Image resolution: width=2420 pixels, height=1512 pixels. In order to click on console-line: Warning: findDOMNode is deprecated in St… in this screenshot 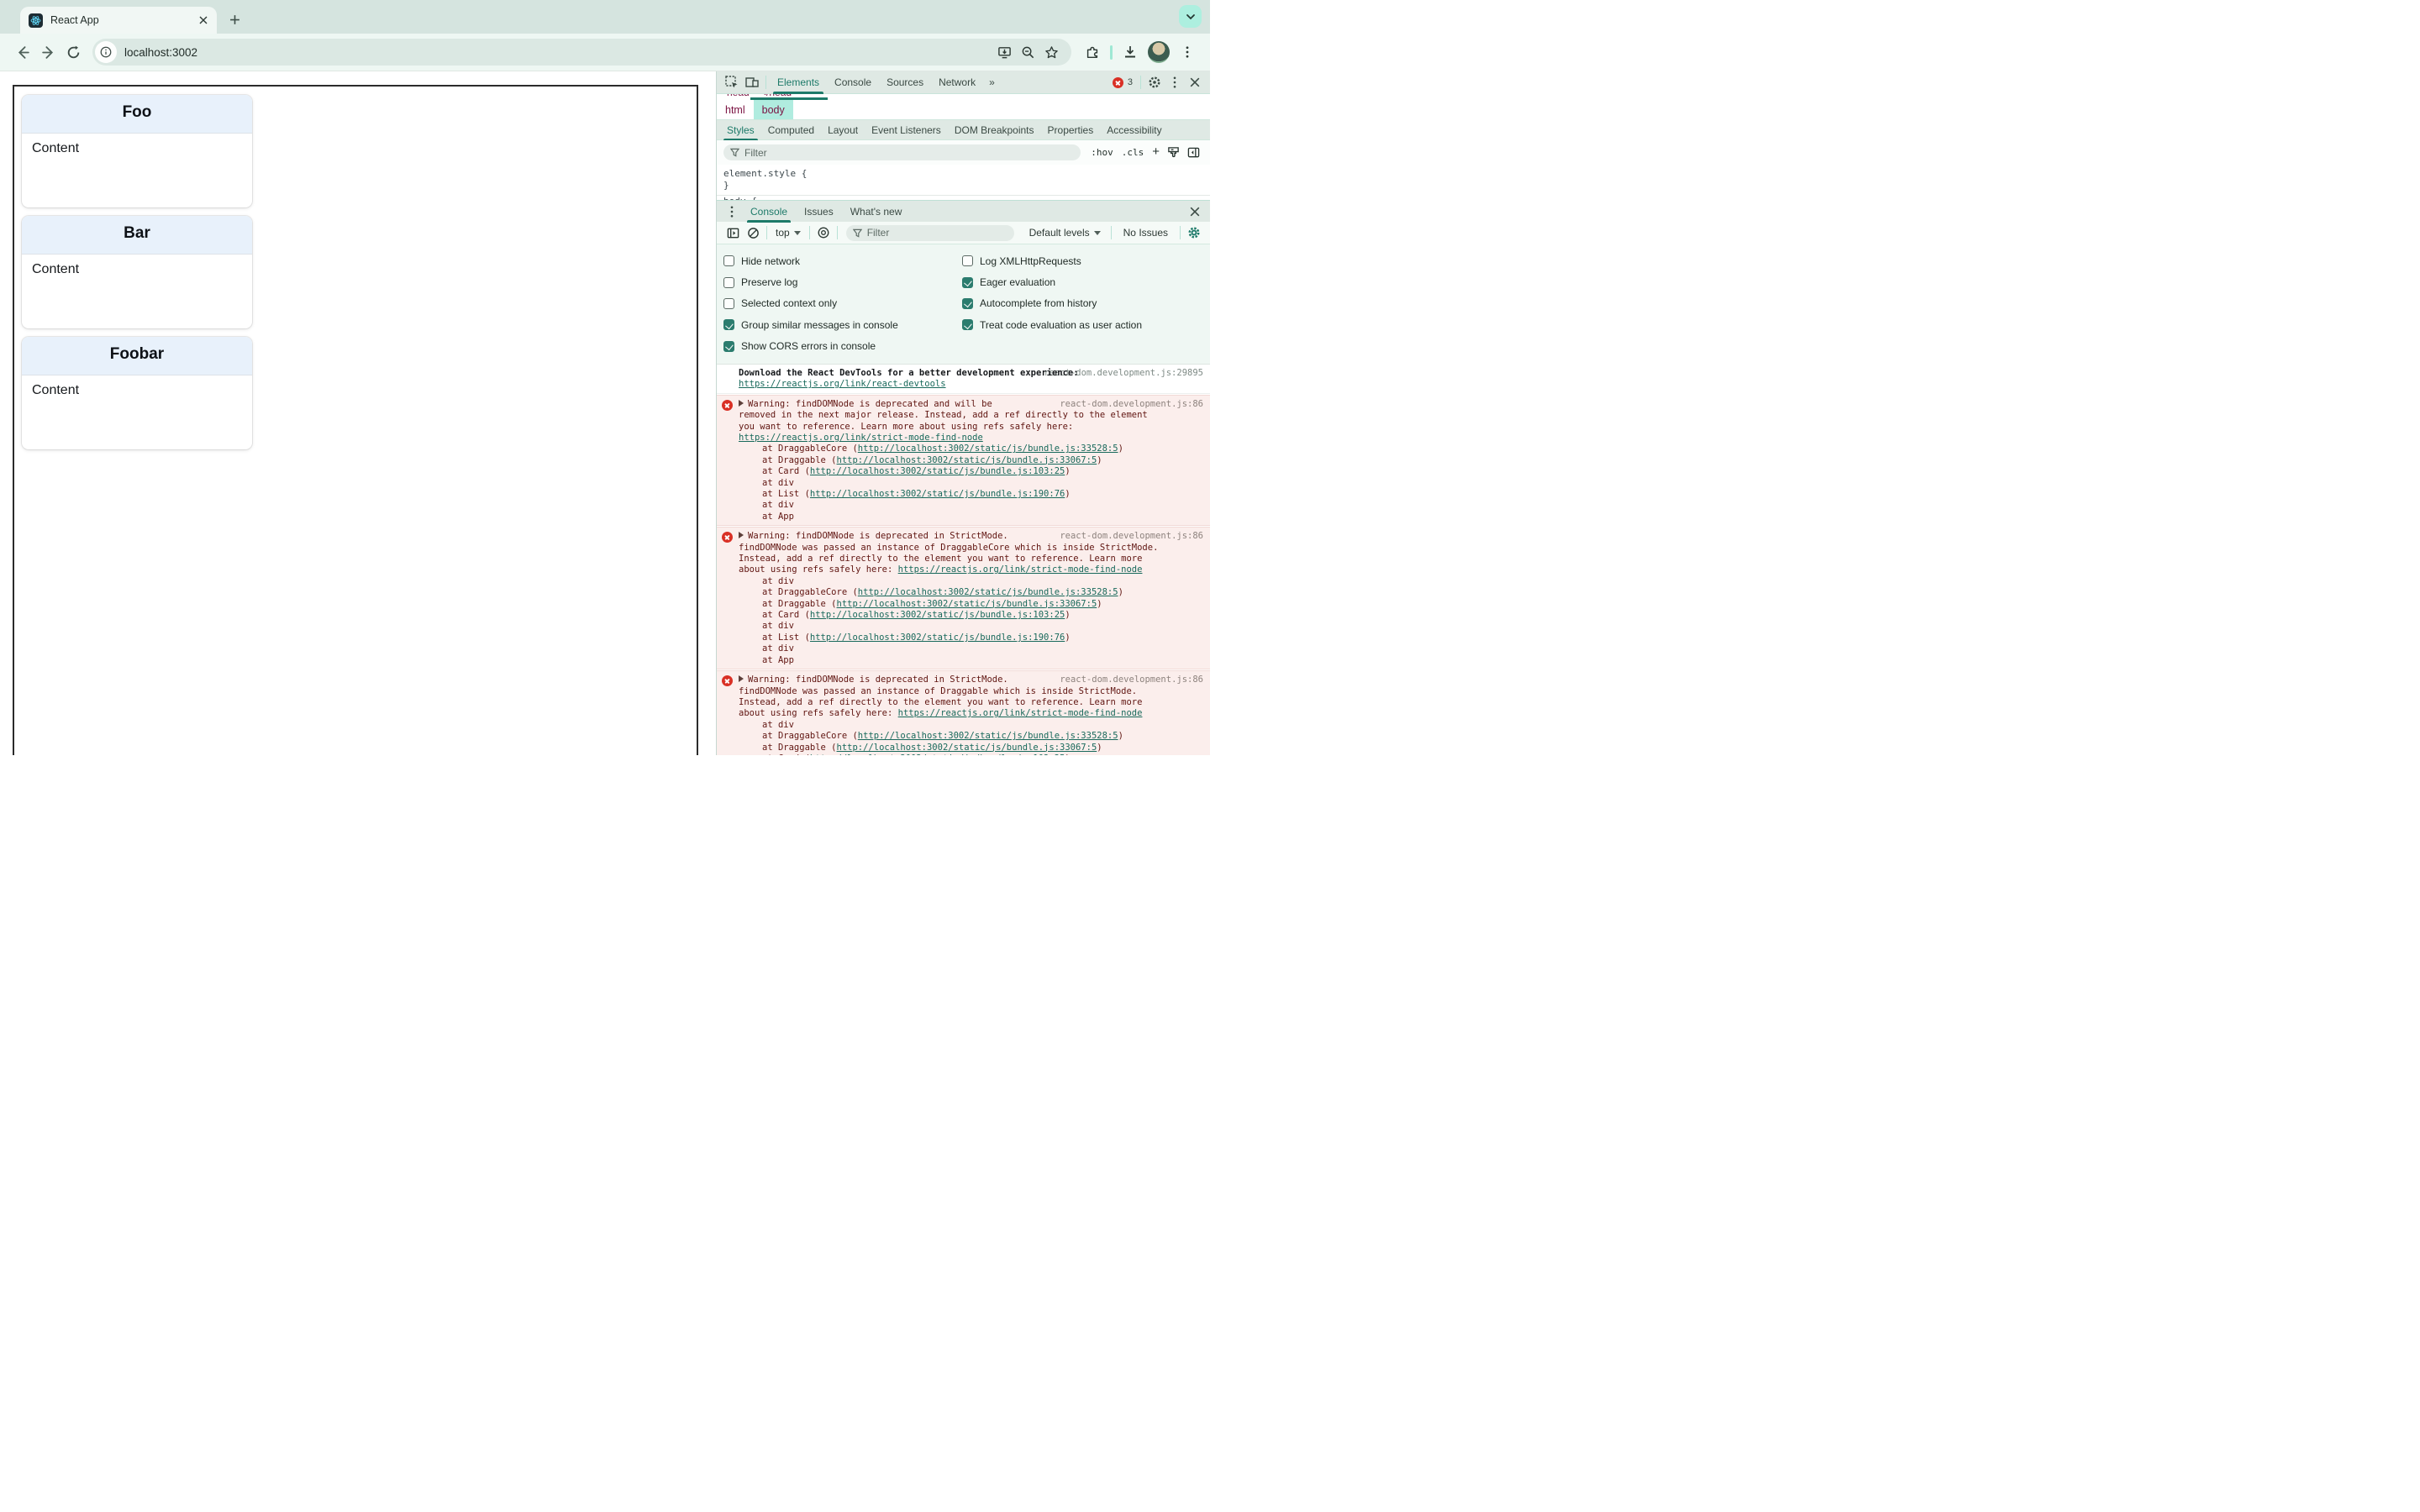, I will do `click(972, 680)`.